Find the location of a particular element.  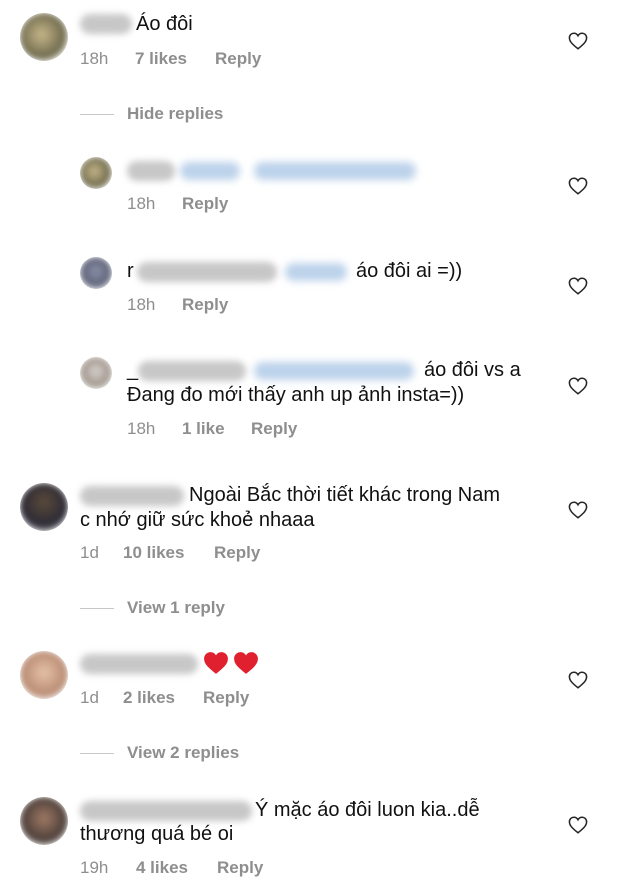

comment-likes: 1 like is located at coordinates (203, 429).